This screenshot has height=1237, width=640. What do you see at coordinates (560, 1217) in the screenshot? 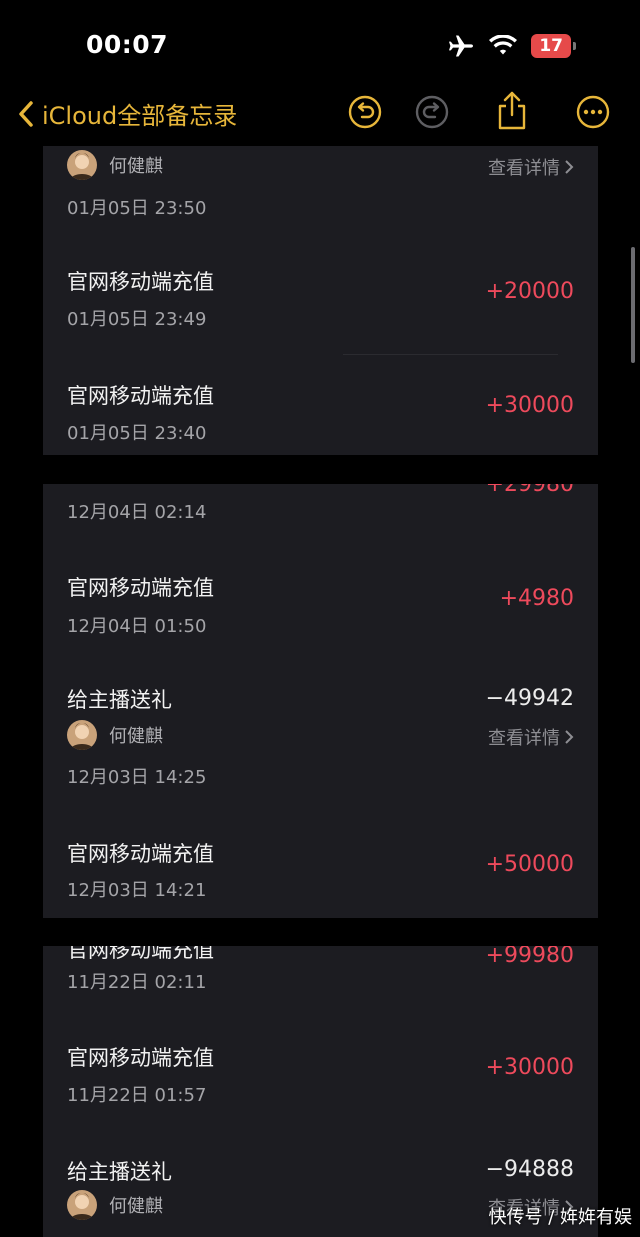
I see `watermark: 快传号 / 姩姩有娱` at bounding box center [560, 1217].